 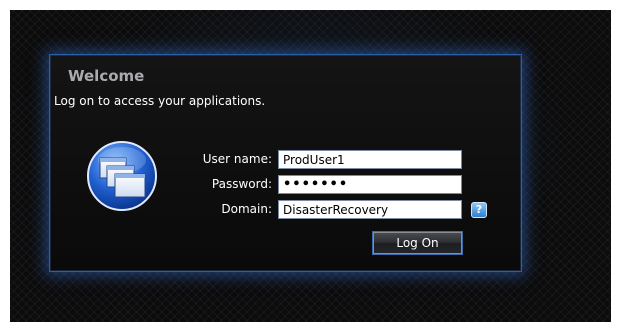 What do you see at coordinates (479, 210) in the screenshot?
I see `help-icon: ?` at bounding box center [479, 210].